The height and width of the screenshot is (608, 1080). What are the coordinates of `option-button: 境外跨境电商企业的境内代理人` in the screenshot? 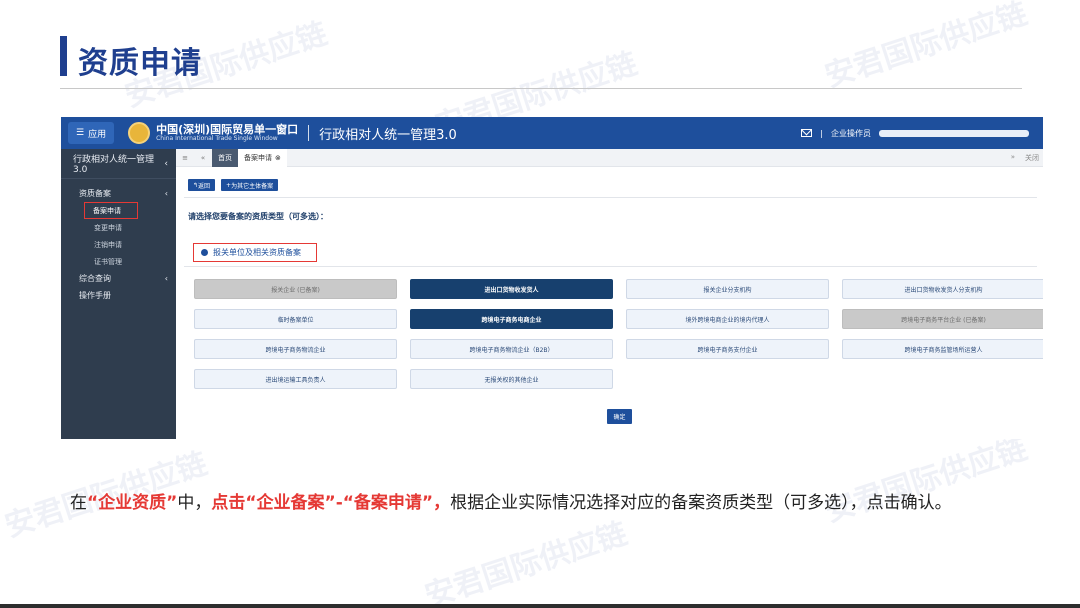 It's located at (727, 319).